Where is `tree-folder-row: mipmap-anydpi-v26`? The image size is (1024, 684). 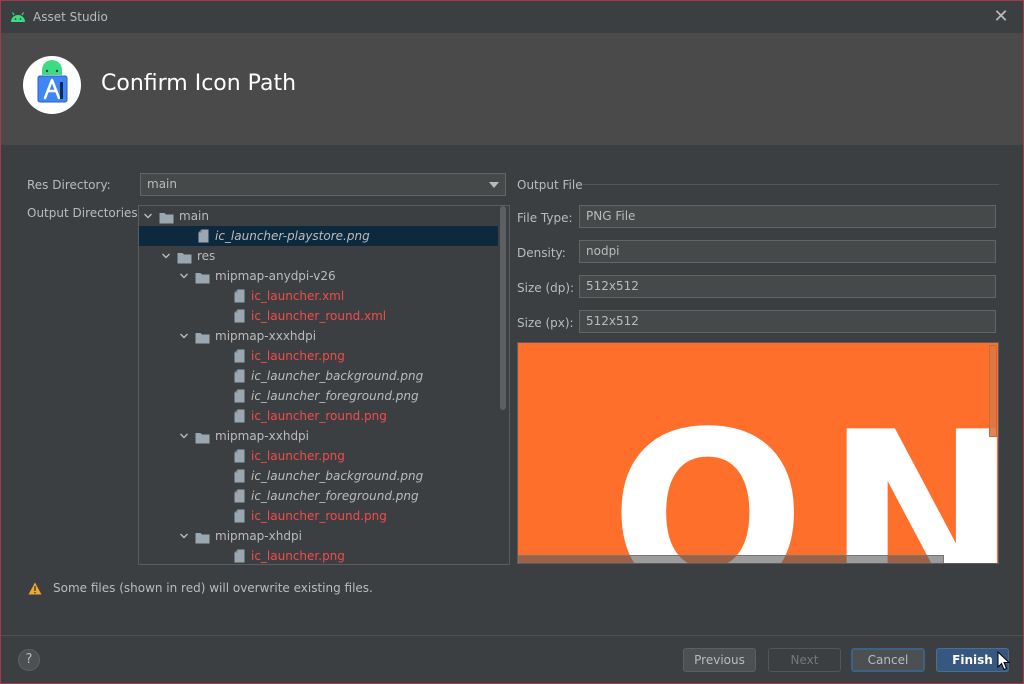 tree-folder-row: mipmap-anydpi-v26 is located at coordinates (319, 276).